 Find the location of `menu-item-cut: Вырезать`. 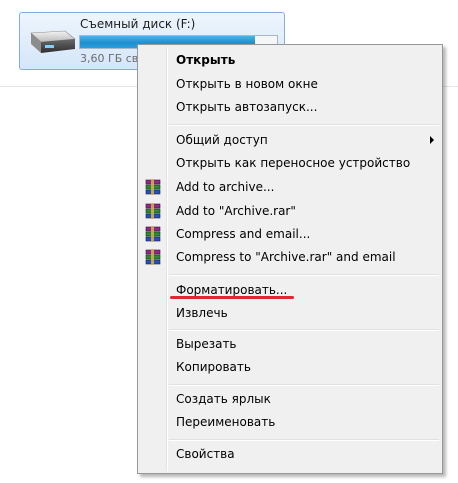

menu-item-cut: Вырезать is located at coordinates (290, 344).